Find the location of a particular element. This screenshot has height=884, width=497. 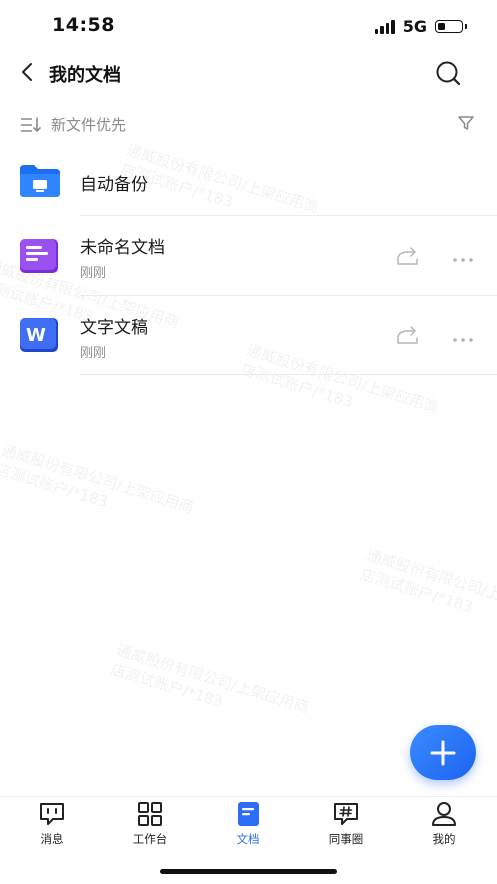

create-button is located at coordinates (443, 752).